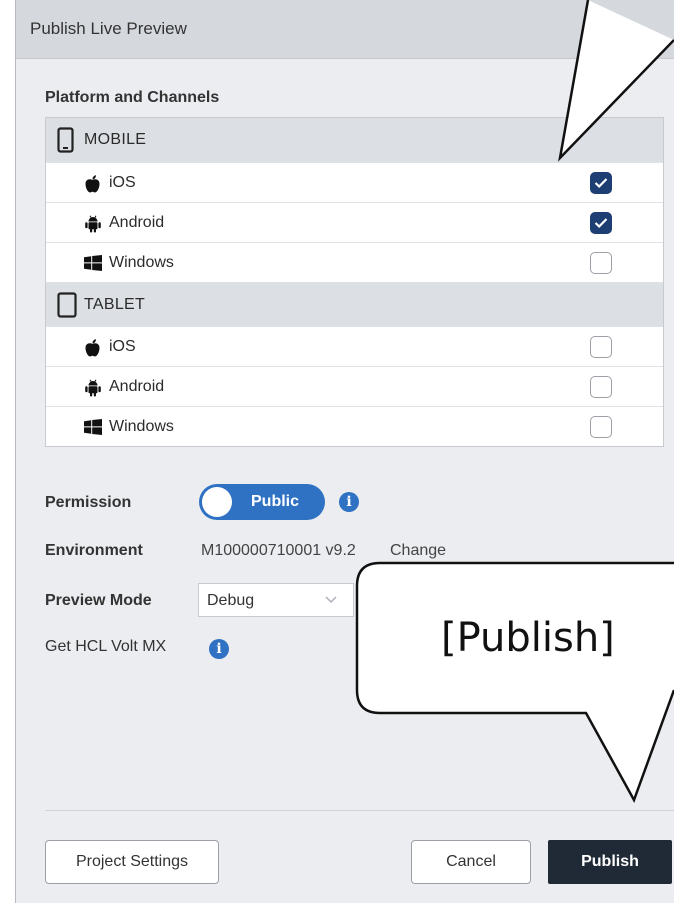 The width and height of the screenshot is (674, 903). Describe the element at coordinates (528, 638) in the screenshot. I see `callout-text: [Publish]` at that location.